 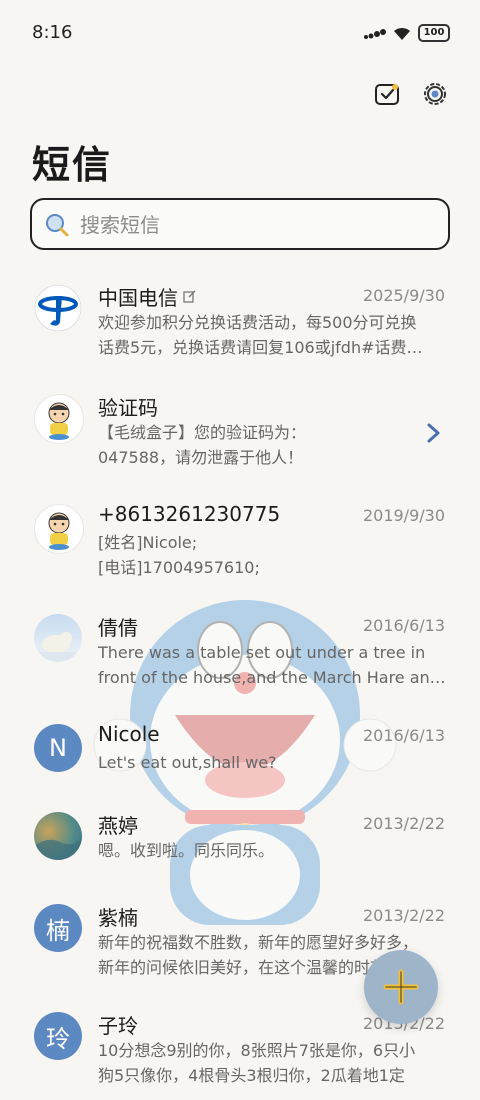 I want to click on sender-name: 燕婷, so click(x=118, y=826).